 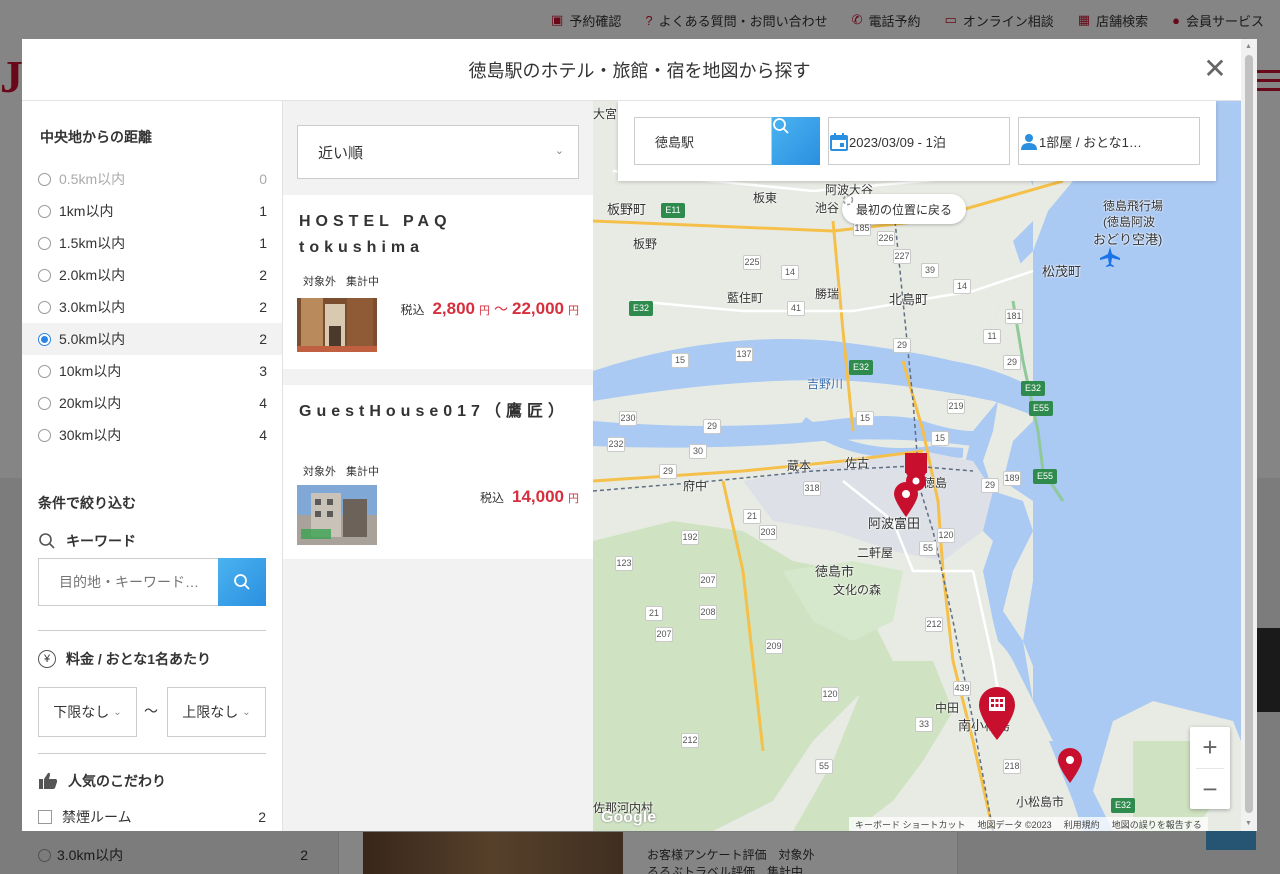 What do you see at coordinates (152, 403) in the screenshot?
I see `distance-option: 20km以内 4` at bounding box center [152, 403].